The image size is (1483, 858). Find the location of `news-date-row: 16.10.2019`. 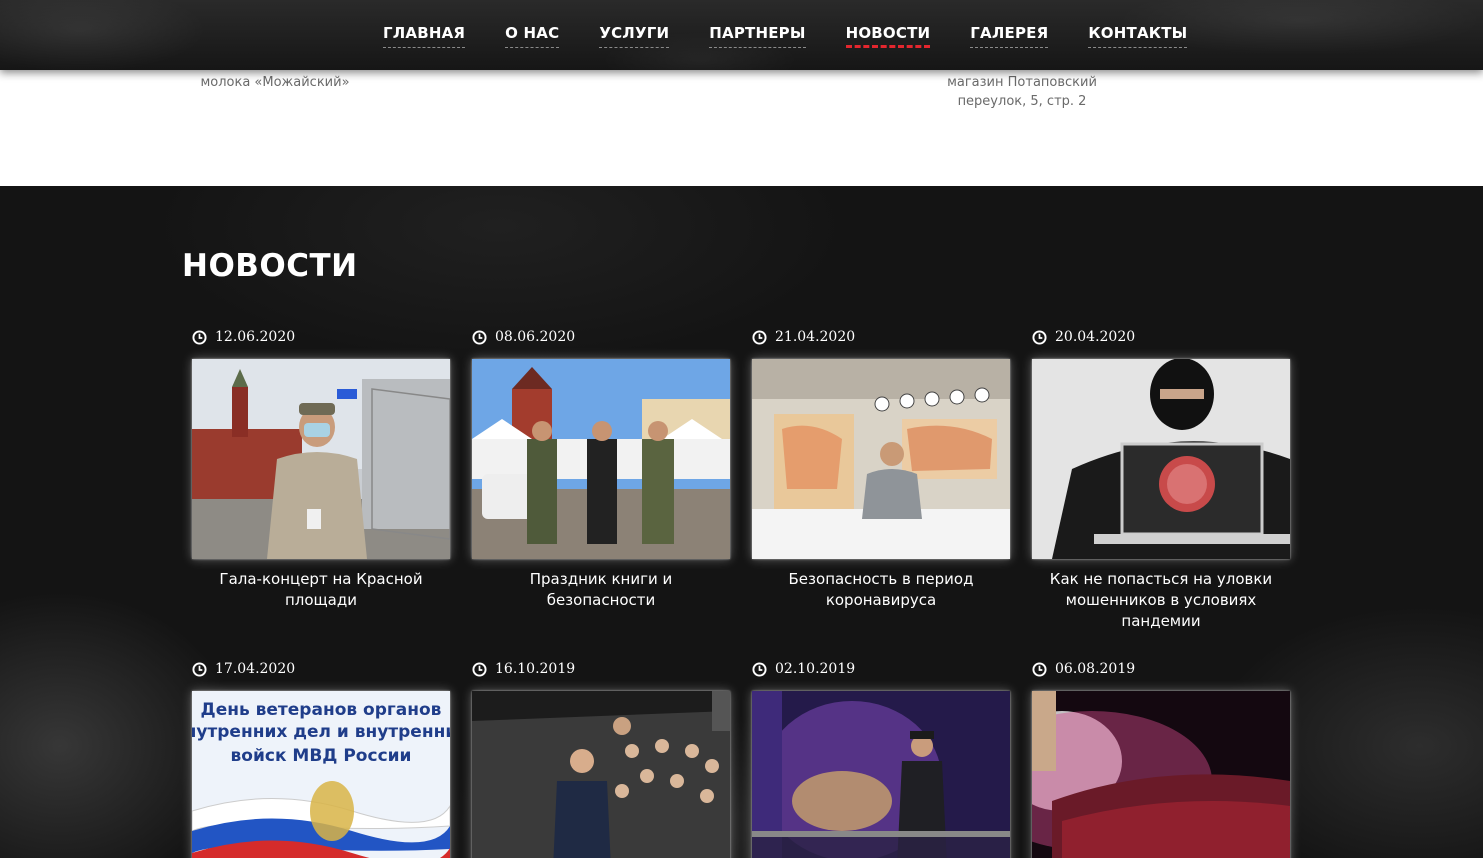

news-date-row: 16.10.2019 is located at coordinates (601, 669).